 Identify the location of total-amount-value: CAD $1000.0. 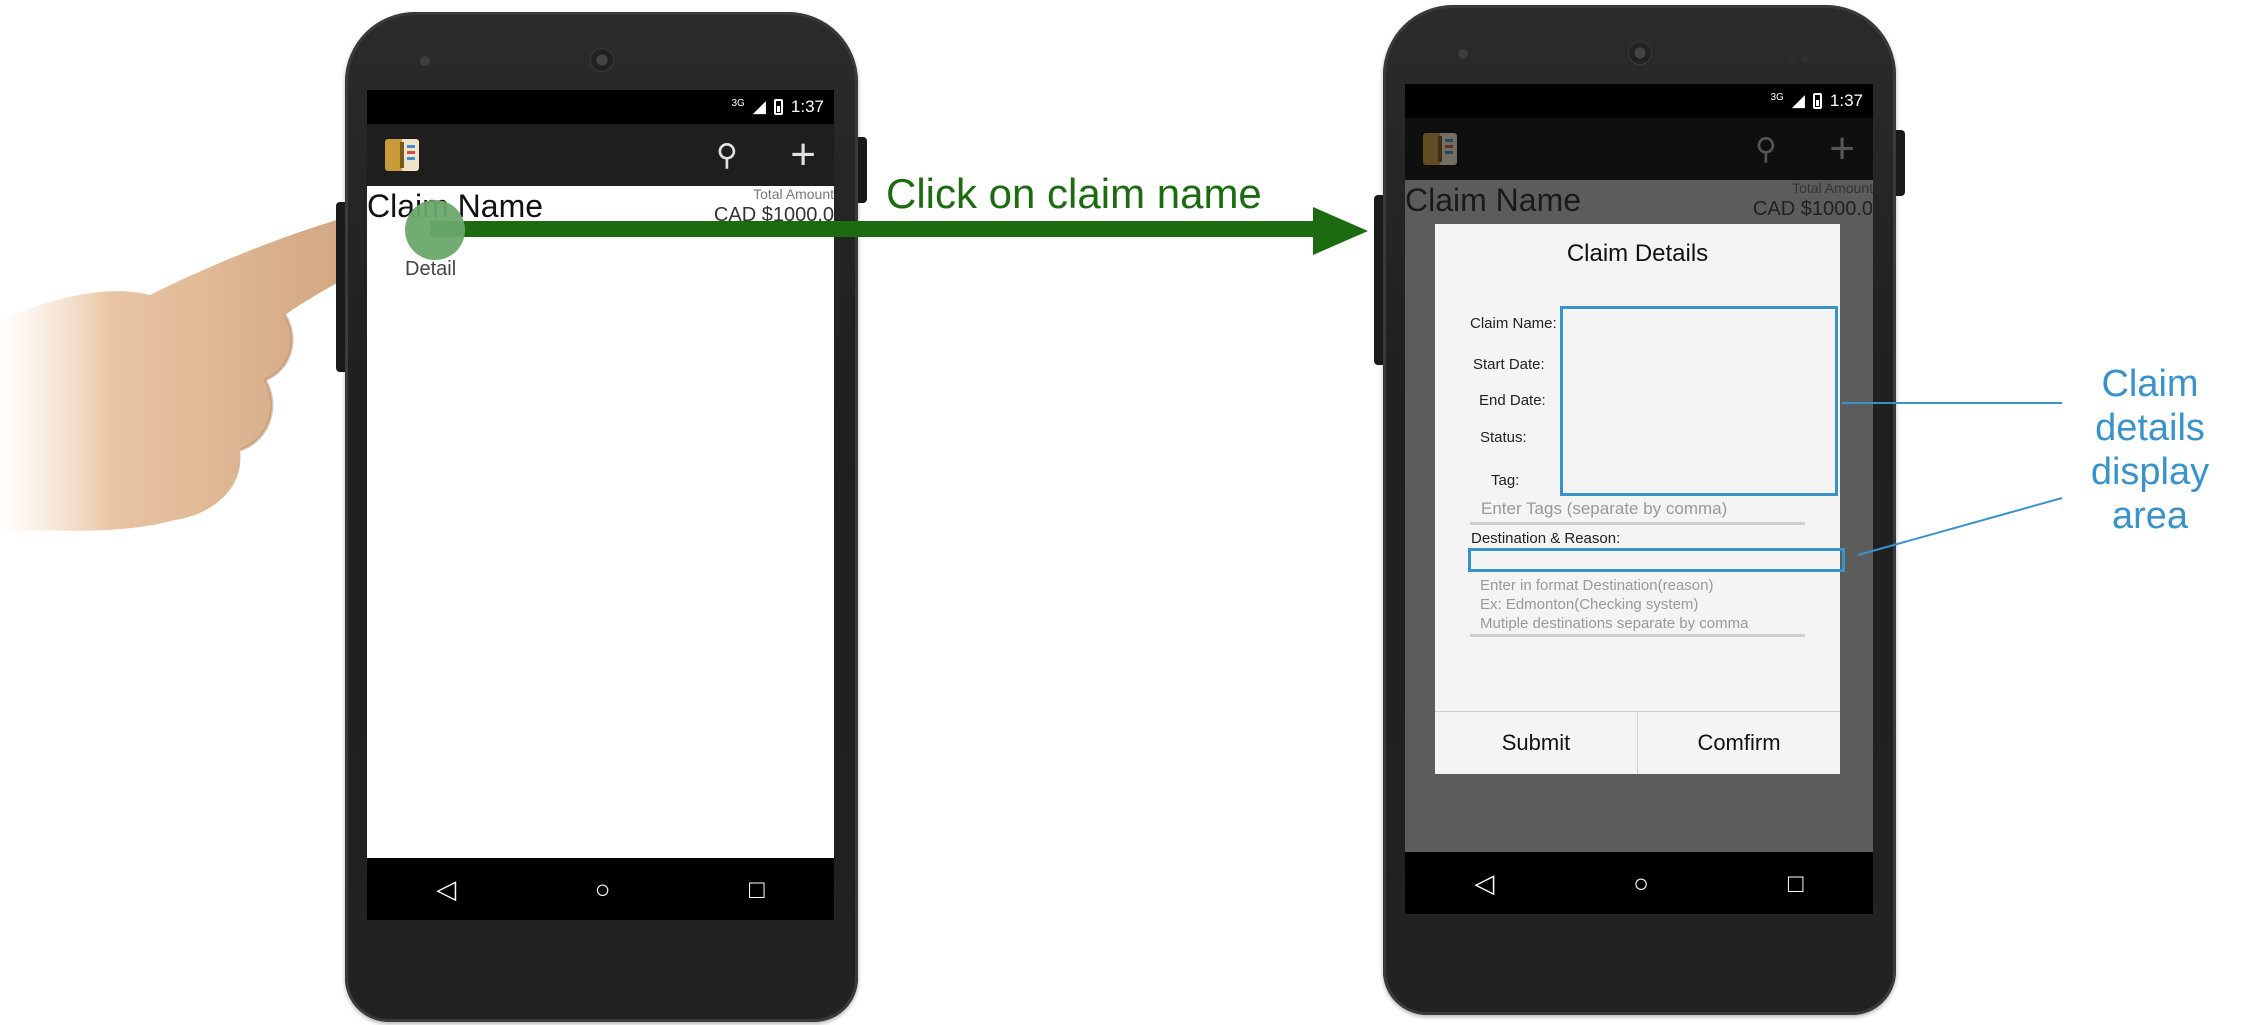
(1812, 209).